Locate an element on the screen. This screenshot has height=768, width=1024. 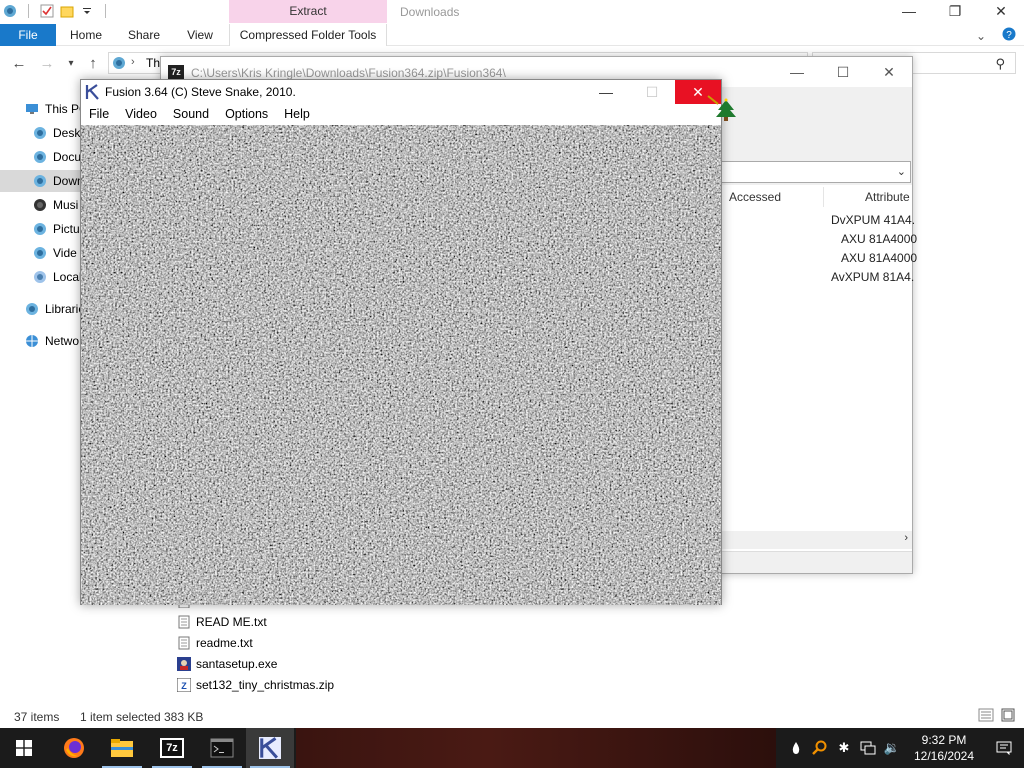
menu-options: Options is located at coordinates (246, 114).